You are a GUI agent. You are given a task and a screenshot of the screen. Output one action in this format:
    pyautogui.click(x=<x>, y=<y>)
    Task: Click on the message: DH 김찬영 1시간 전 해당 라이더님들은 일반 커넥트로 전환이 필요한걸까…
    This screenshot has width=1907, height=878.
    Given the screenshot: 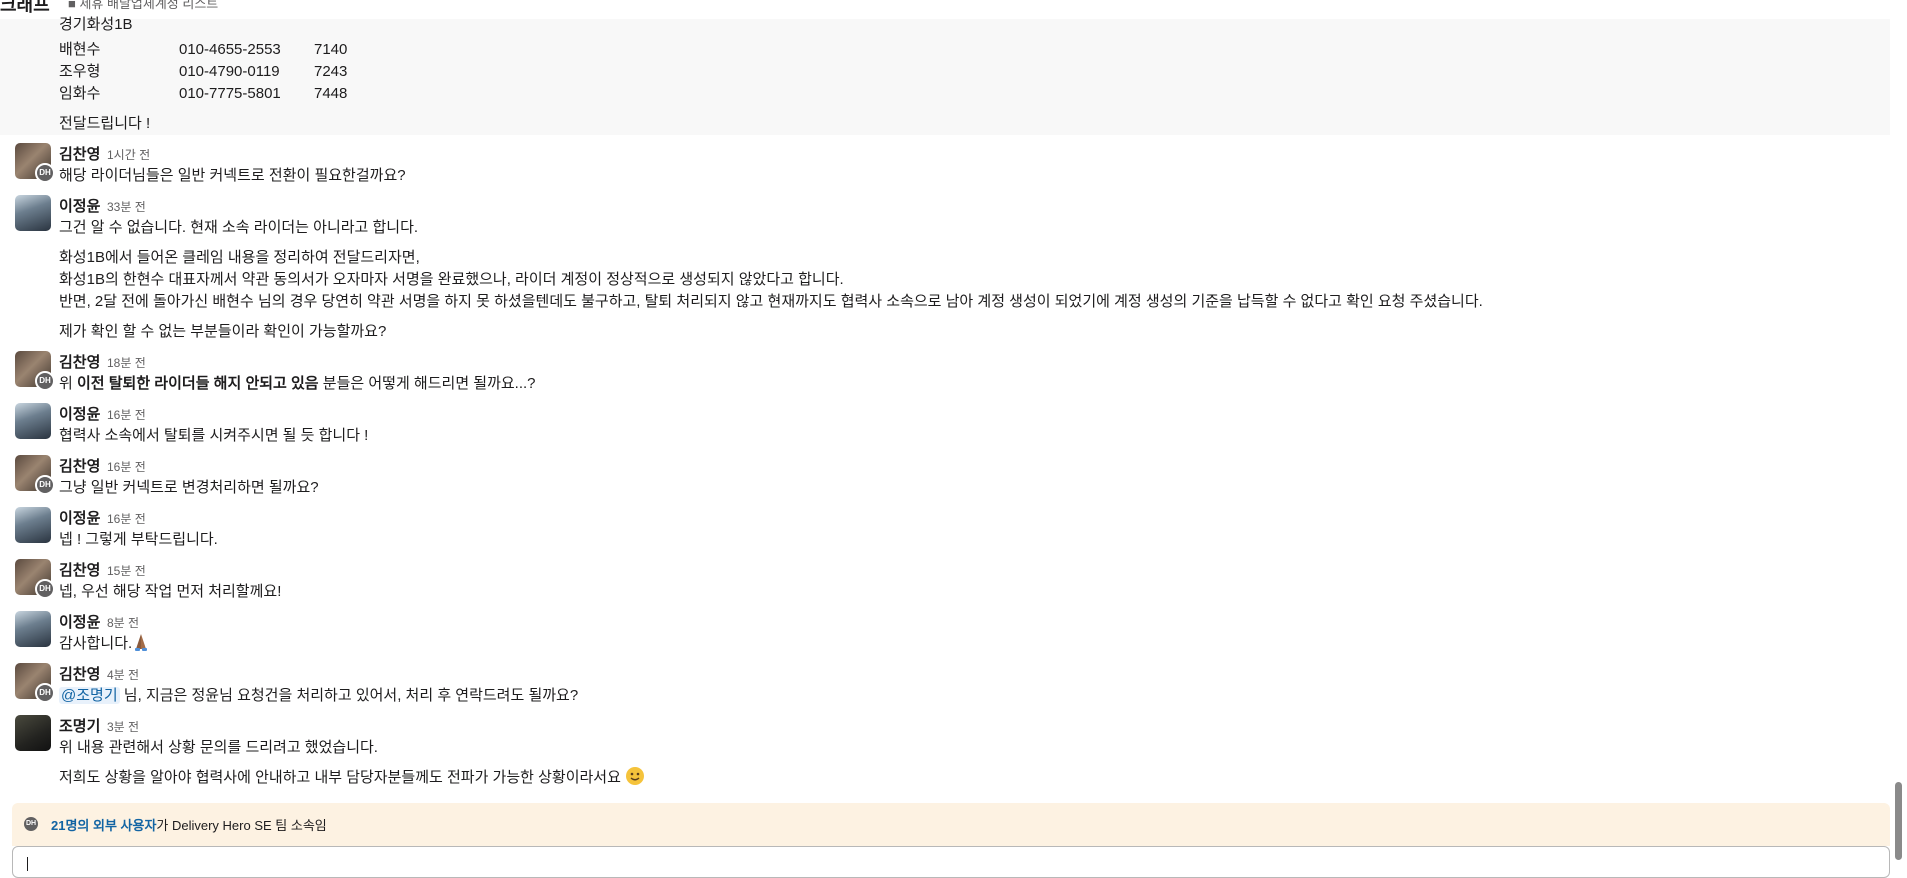 What is the action you would take?
    pyautogui.click(x=945, y=165)
    